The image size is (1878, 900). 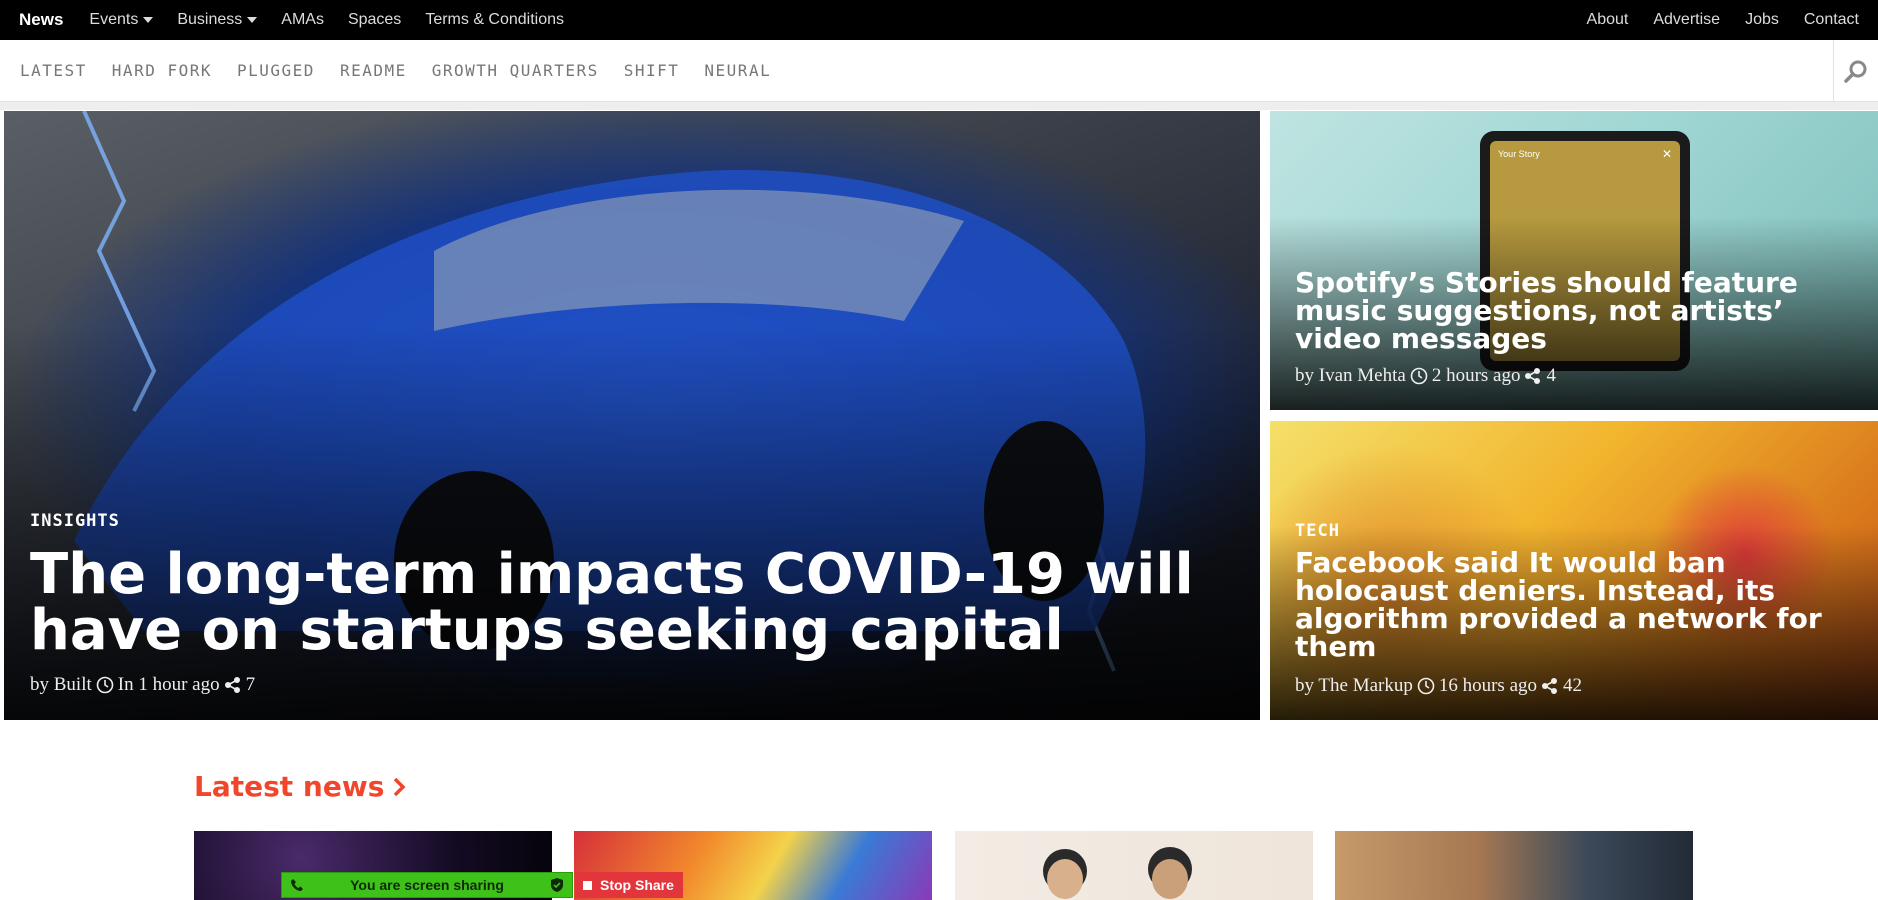 What do you see at coordinates (75, 521) in the screenshot?
I see `article-tag: INSIGHTS` at bounding box center [75, 521].